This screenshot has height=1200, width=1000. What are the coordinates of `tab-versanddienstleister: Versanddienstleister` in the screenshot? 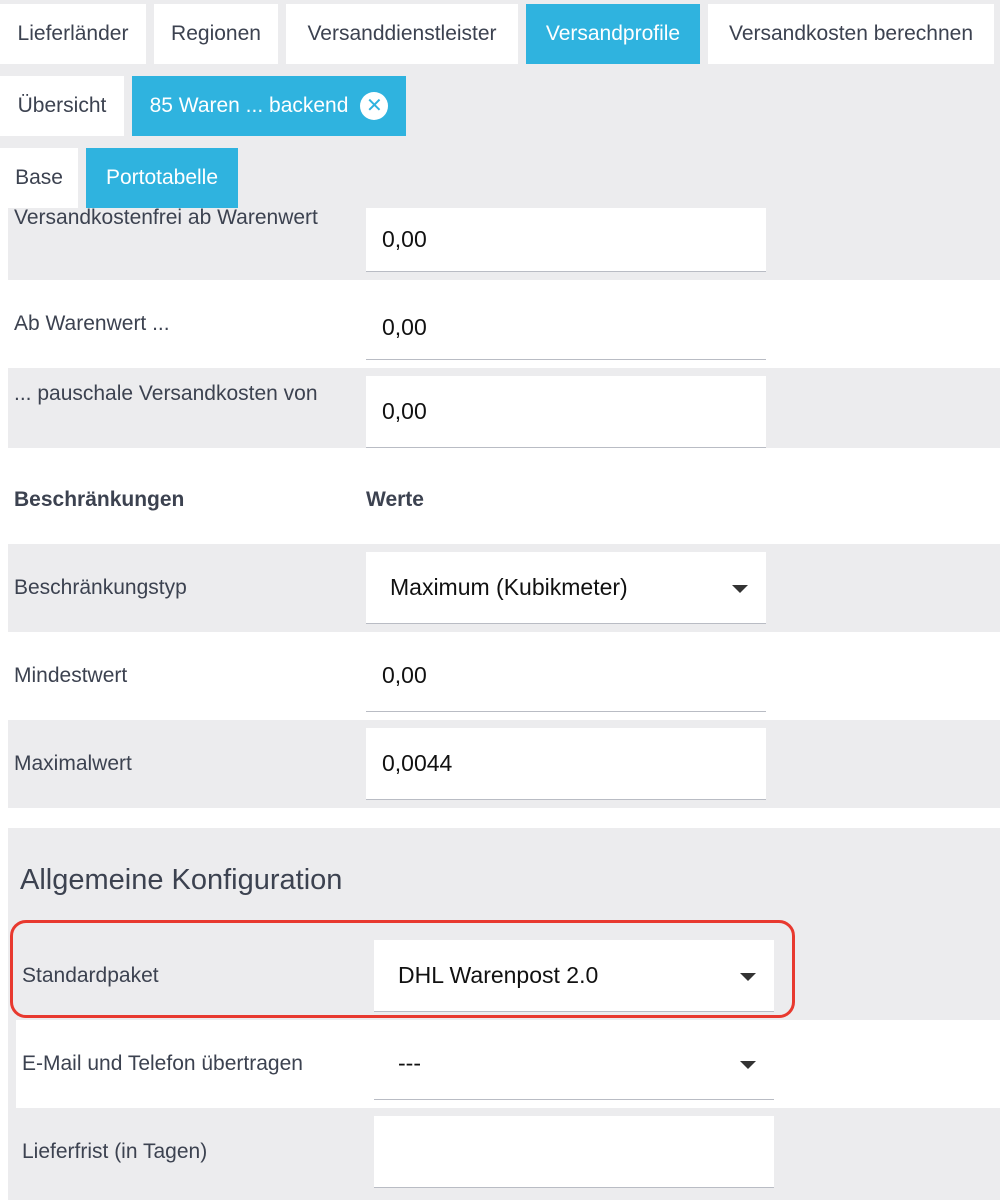 It's located at (402, 34).